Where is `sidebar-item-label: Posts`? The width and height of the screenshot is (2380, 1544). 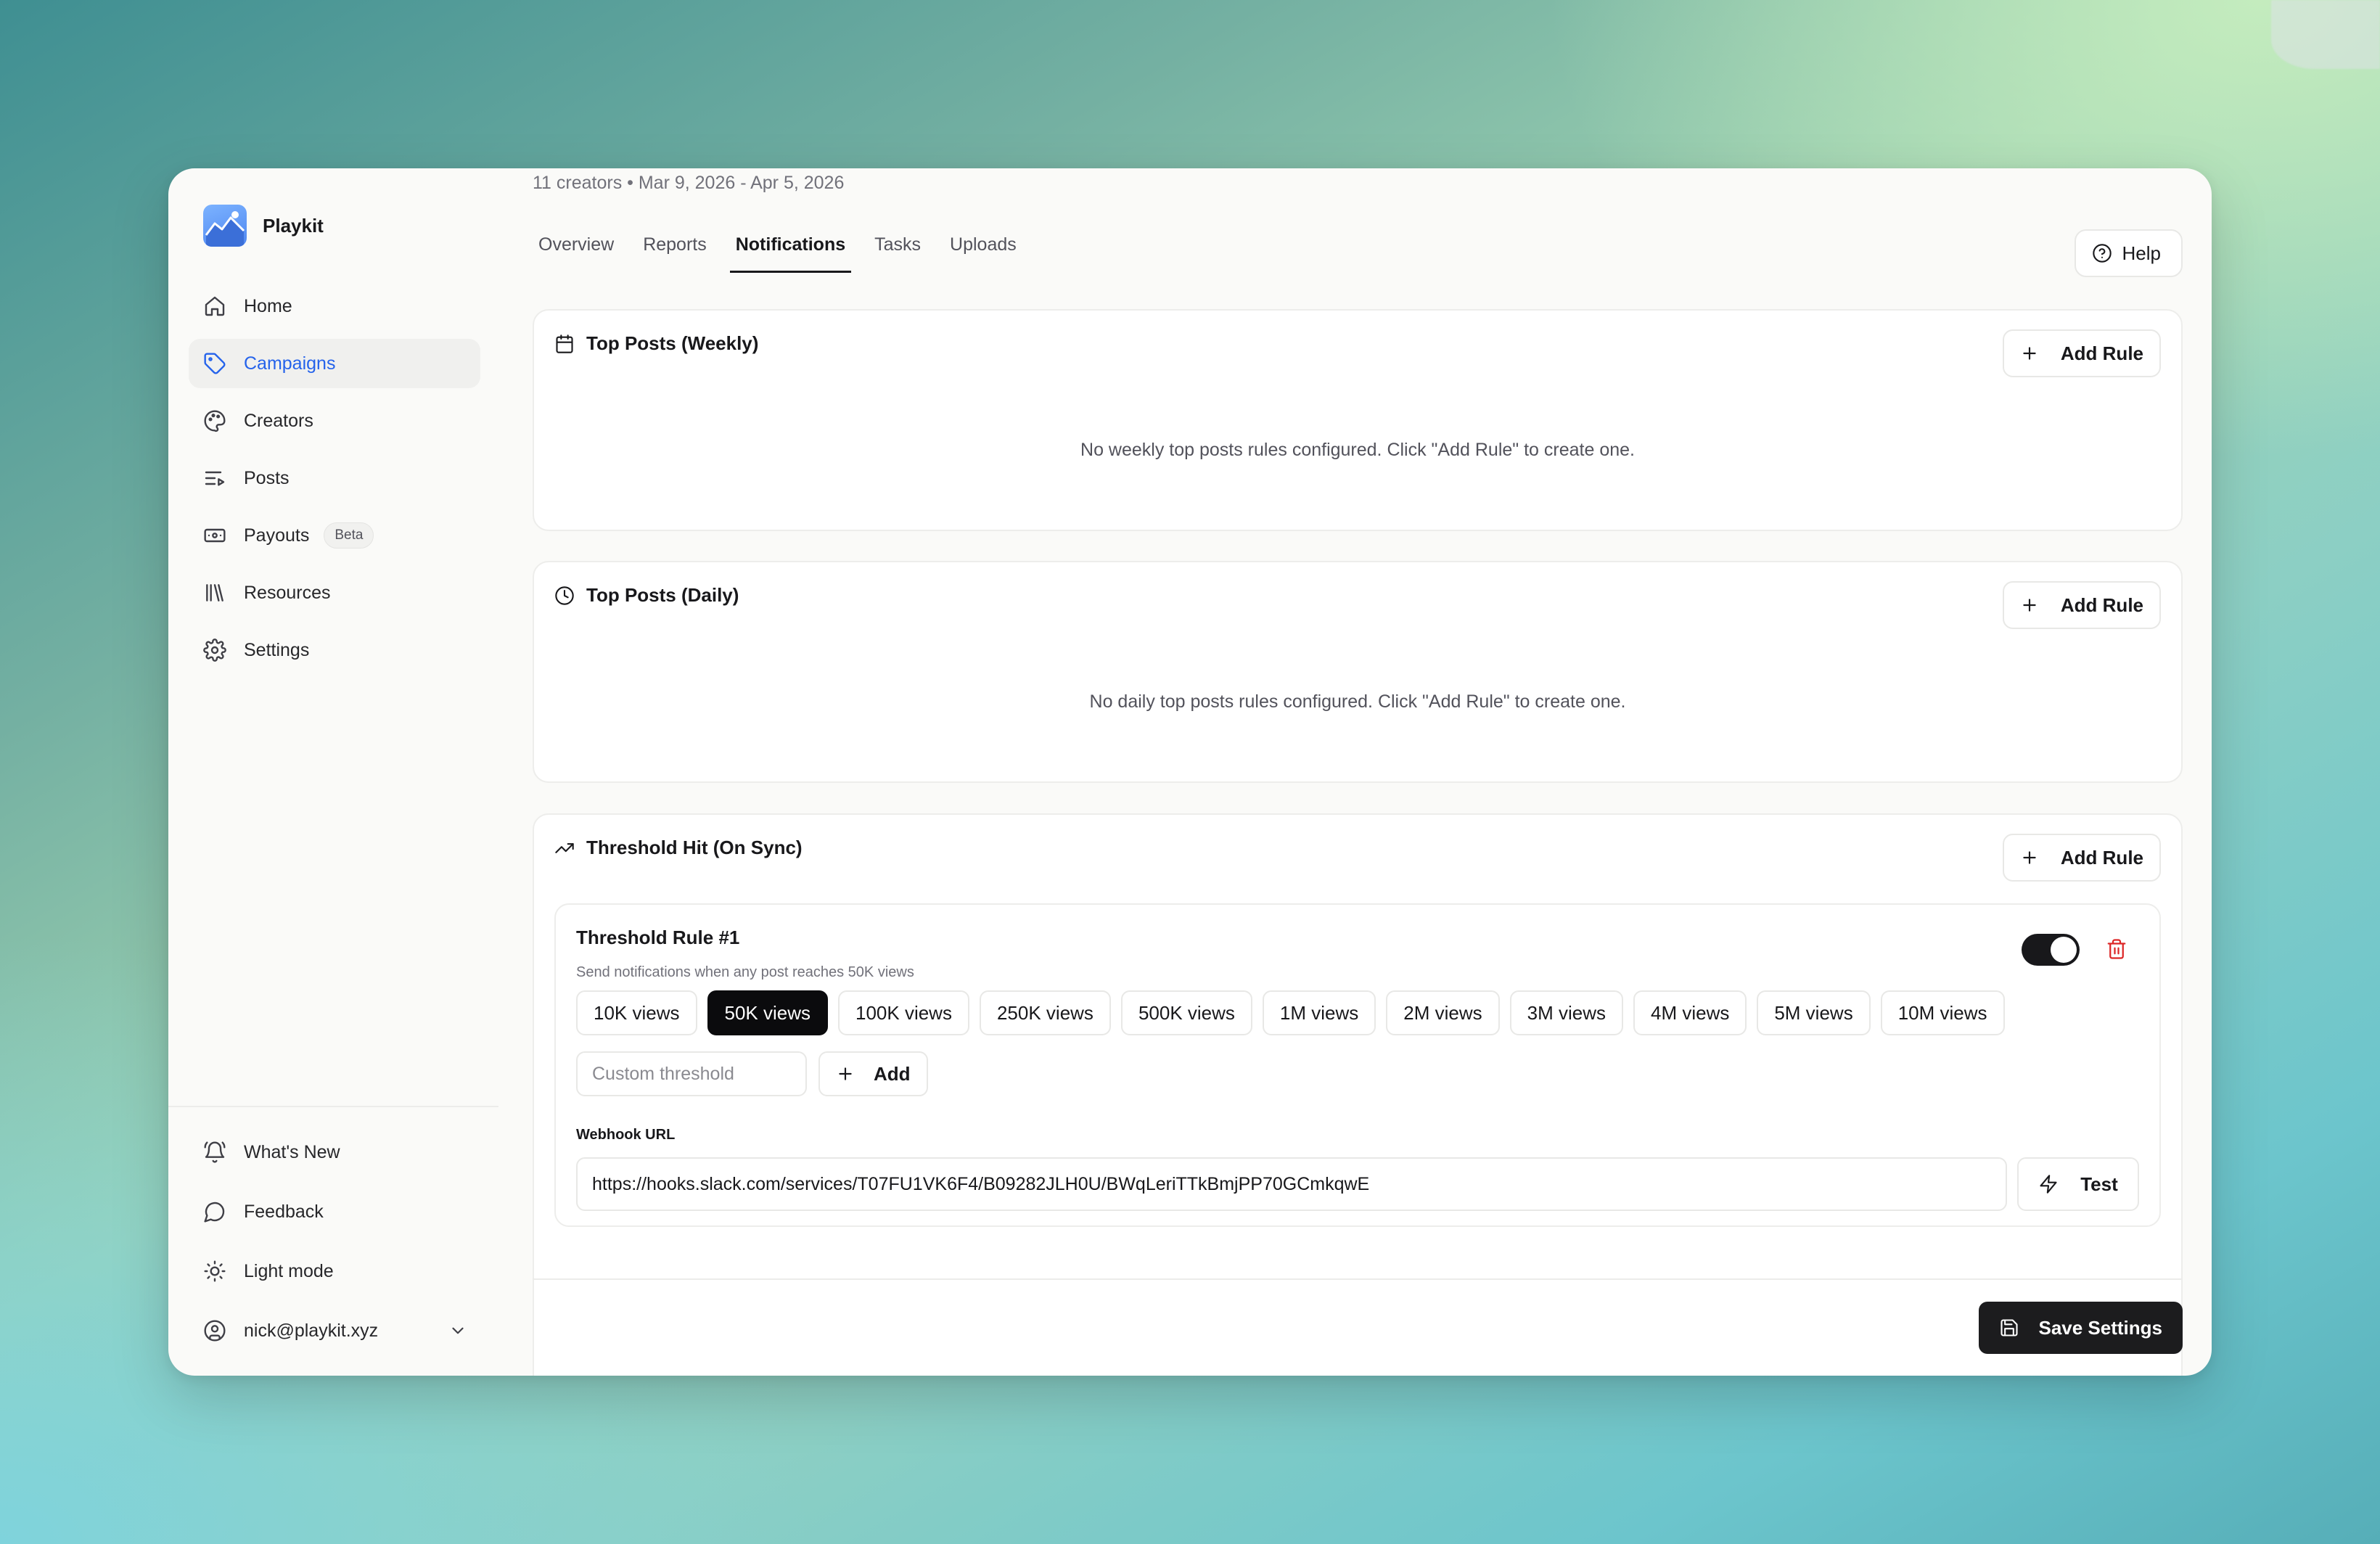 sidebar-item-label: Posts is located at coordinates (267, 477).